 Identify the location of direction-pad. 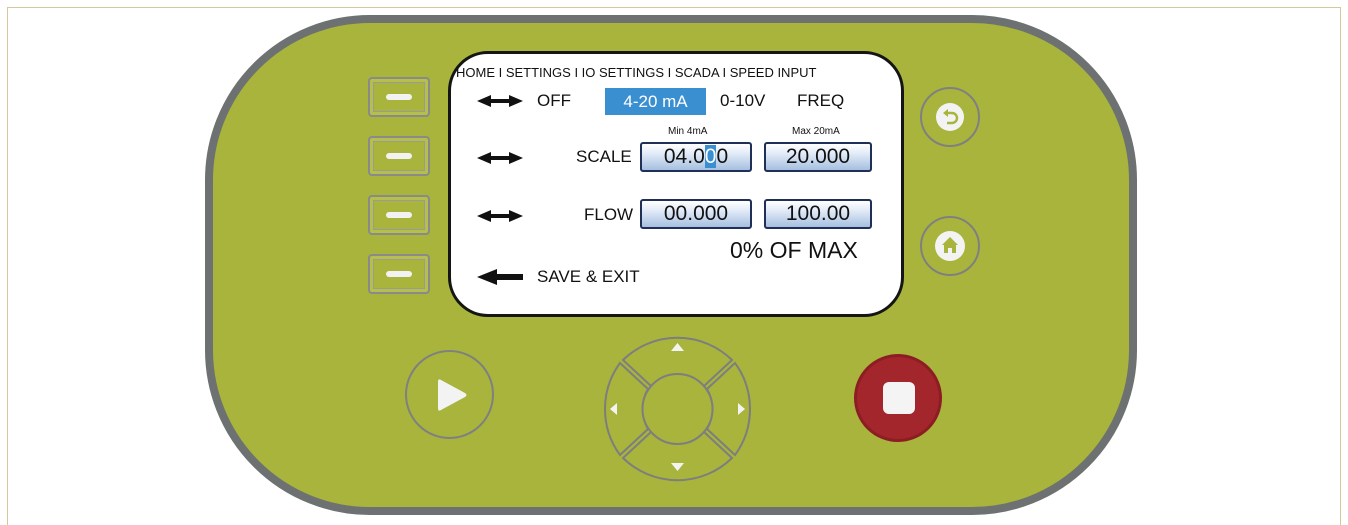
(677, 409).